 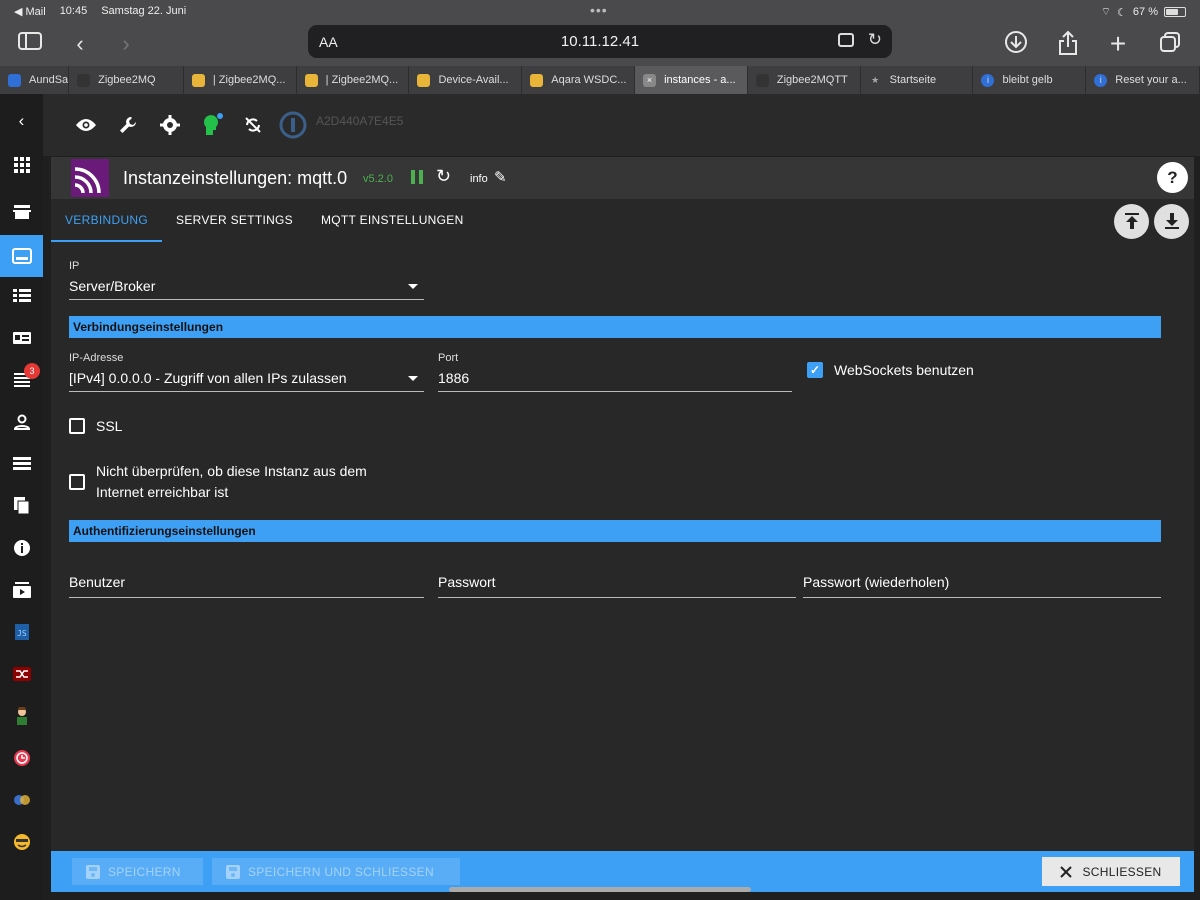 What do you see at coordinates (621, 125) in the screenshot?
I see `admin-toolbar: A2D440A7E4E5` at bounding box center [621, 125].